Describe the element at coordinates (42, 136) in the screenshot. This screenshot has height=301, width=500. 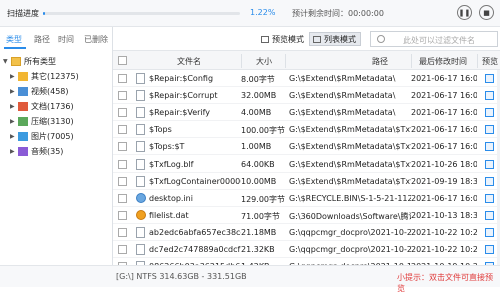
I see `tree-item-image: ▶ 图片(7005)` at that location.